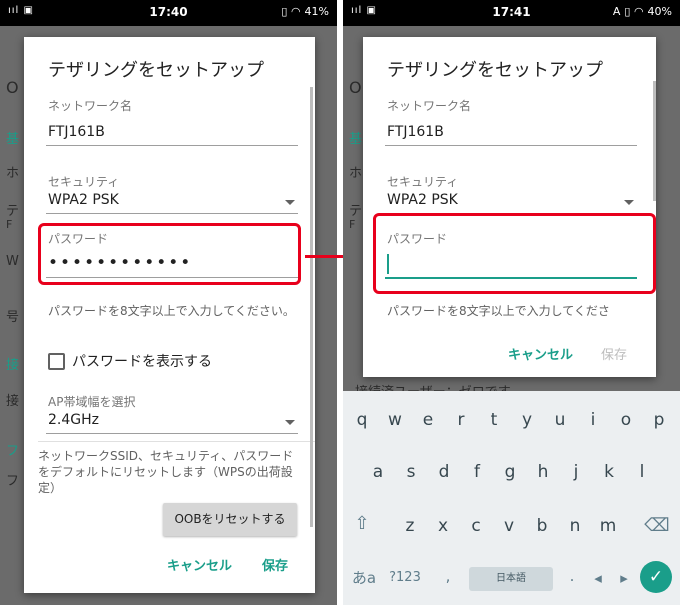 This screenshot has width=680, height=605. Describe the element at coordinates (428, 420) in the screenshot. I see `key-e: e` at that location.